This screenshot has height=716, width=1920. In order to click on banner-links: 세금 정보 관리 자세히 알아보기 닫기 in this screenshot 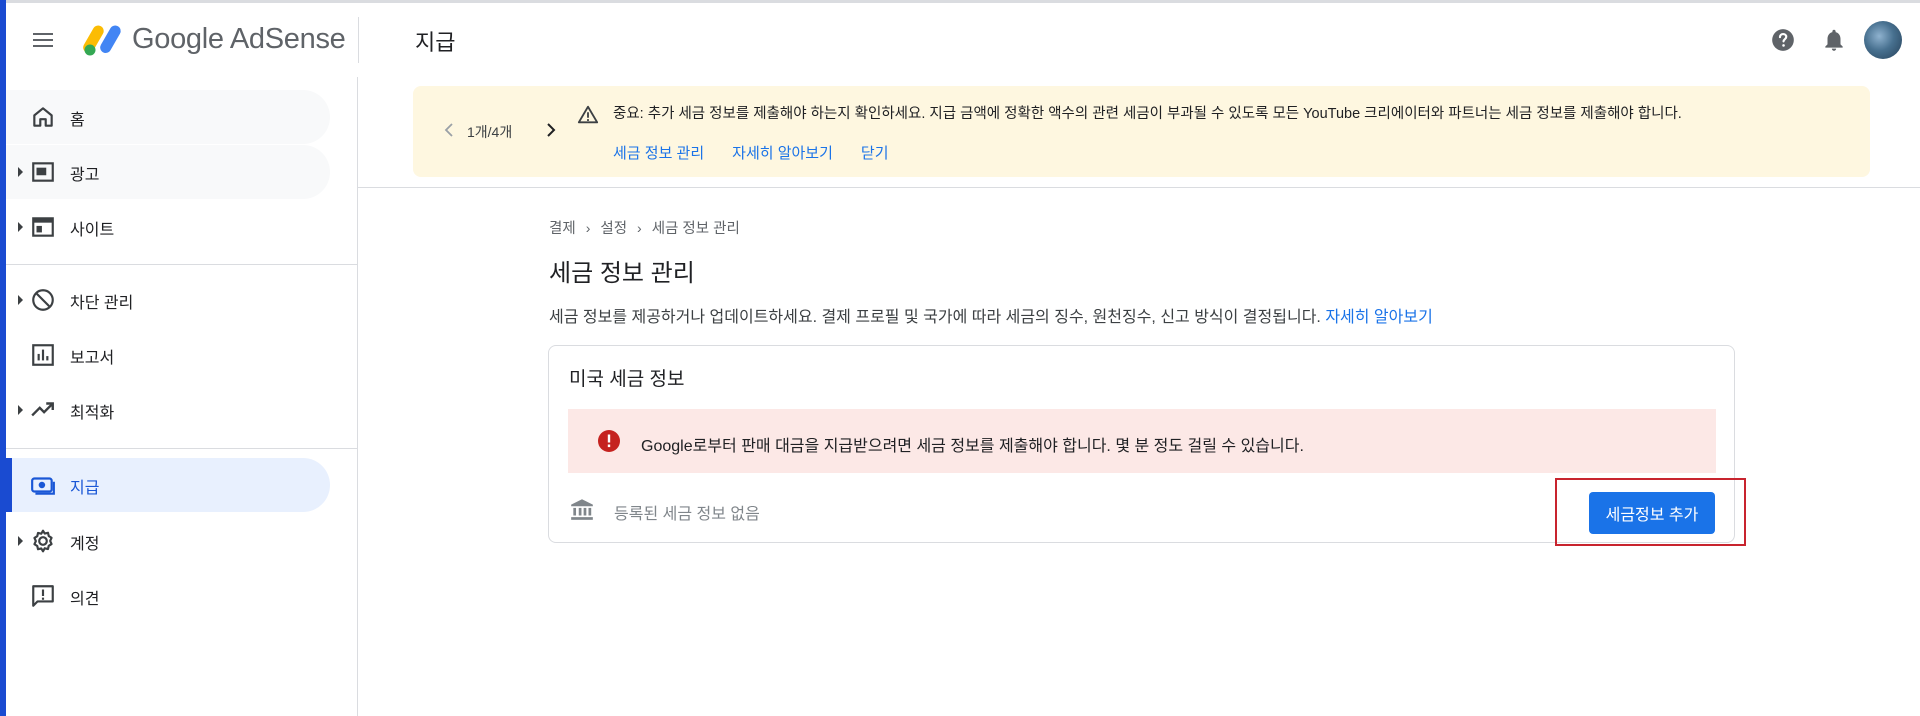, I will do `click(751, 152)`.